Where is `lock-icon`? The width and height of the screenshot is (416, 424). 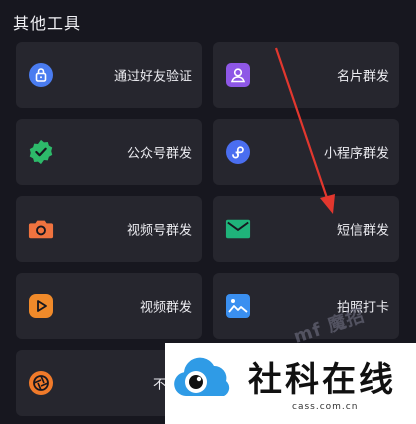 lock-icon is located at coordinates (41, 75).